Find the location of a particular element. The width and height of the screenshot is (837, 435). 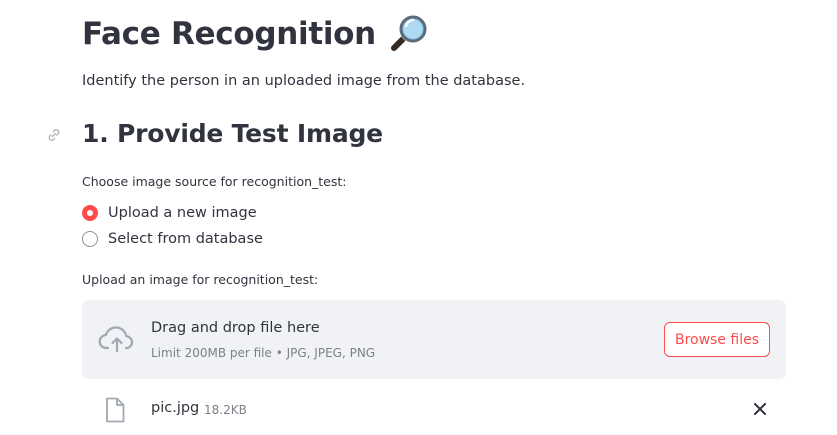

radio-option-upload-new: Upload a new image is located at coordinates (169, 213).